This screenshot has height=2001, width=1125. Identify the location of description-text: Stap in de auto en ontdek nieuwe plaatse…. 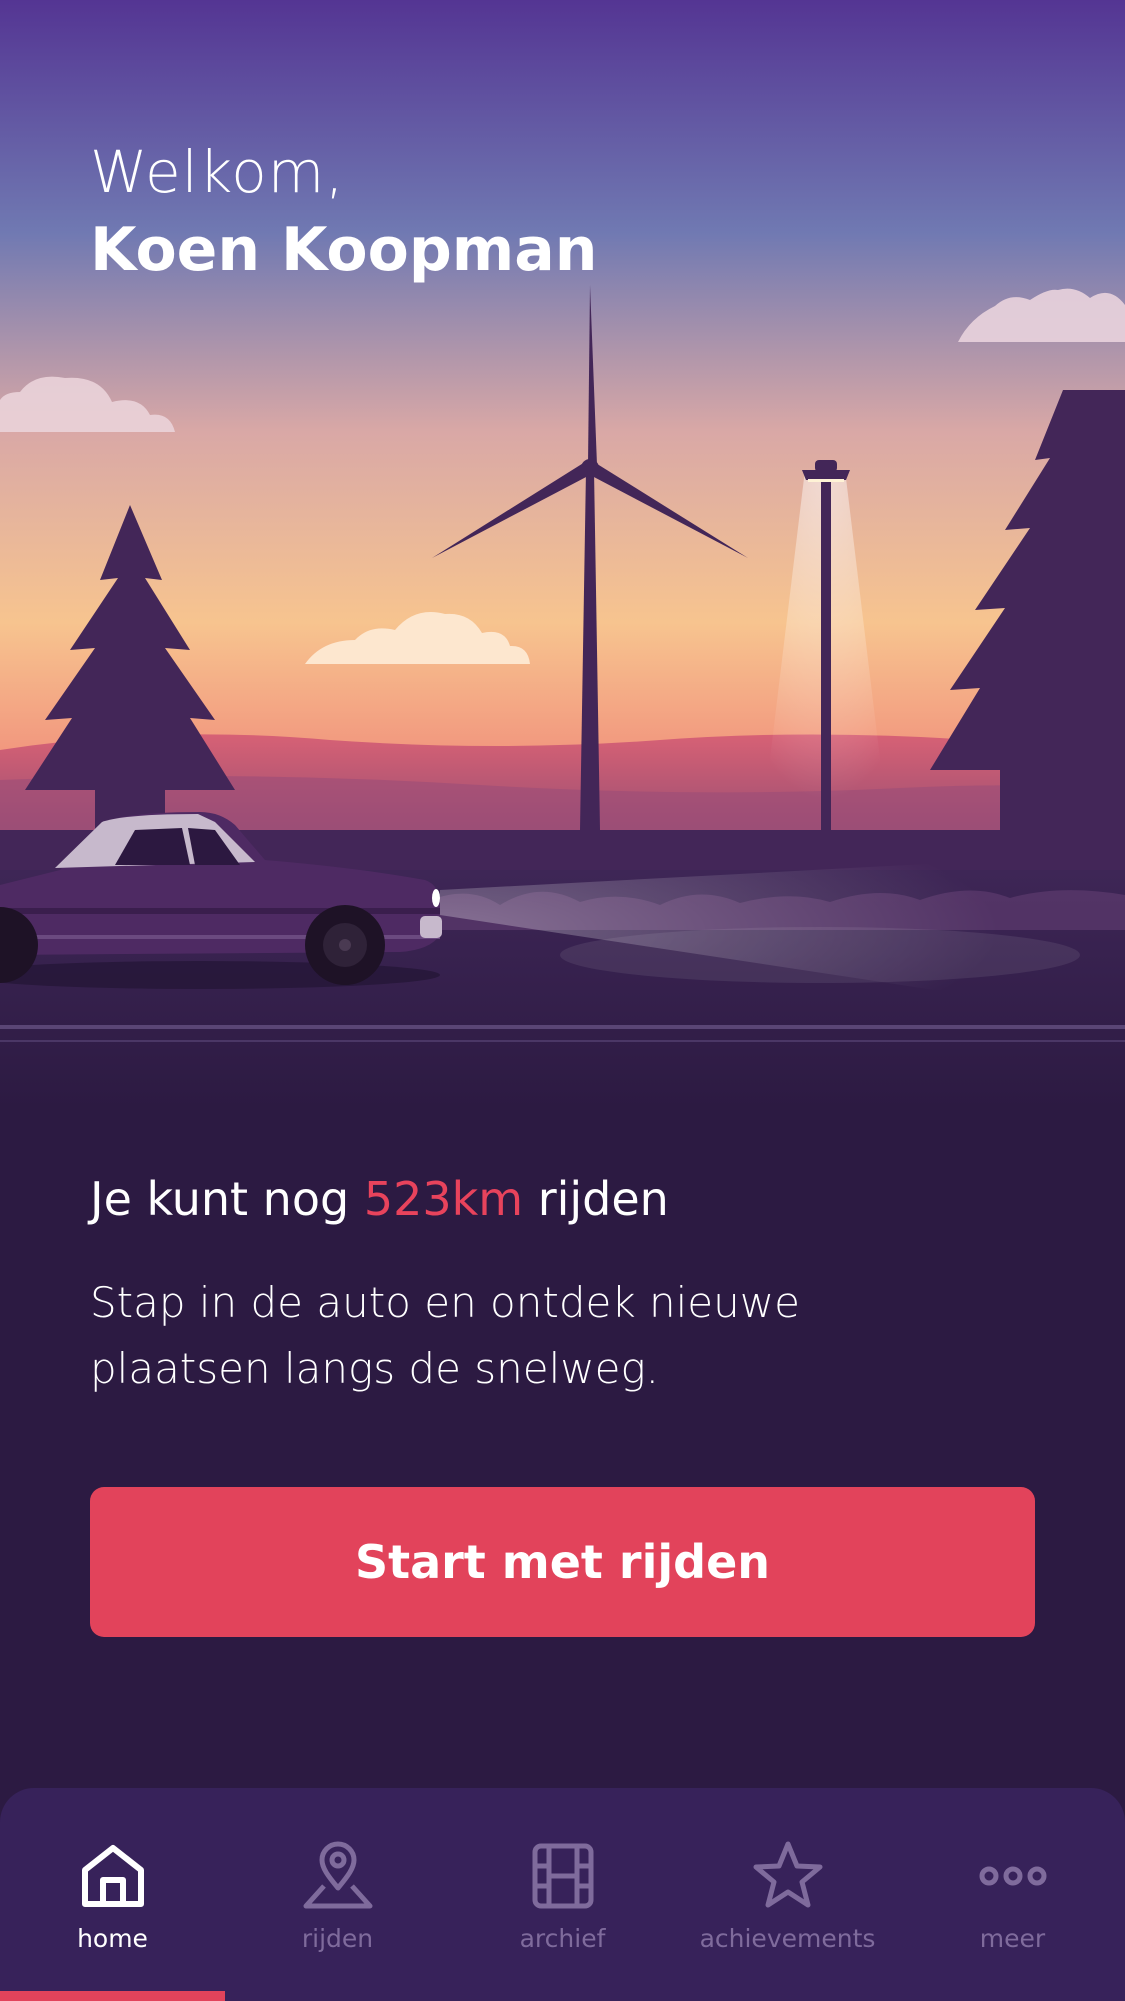
(445, 1335).